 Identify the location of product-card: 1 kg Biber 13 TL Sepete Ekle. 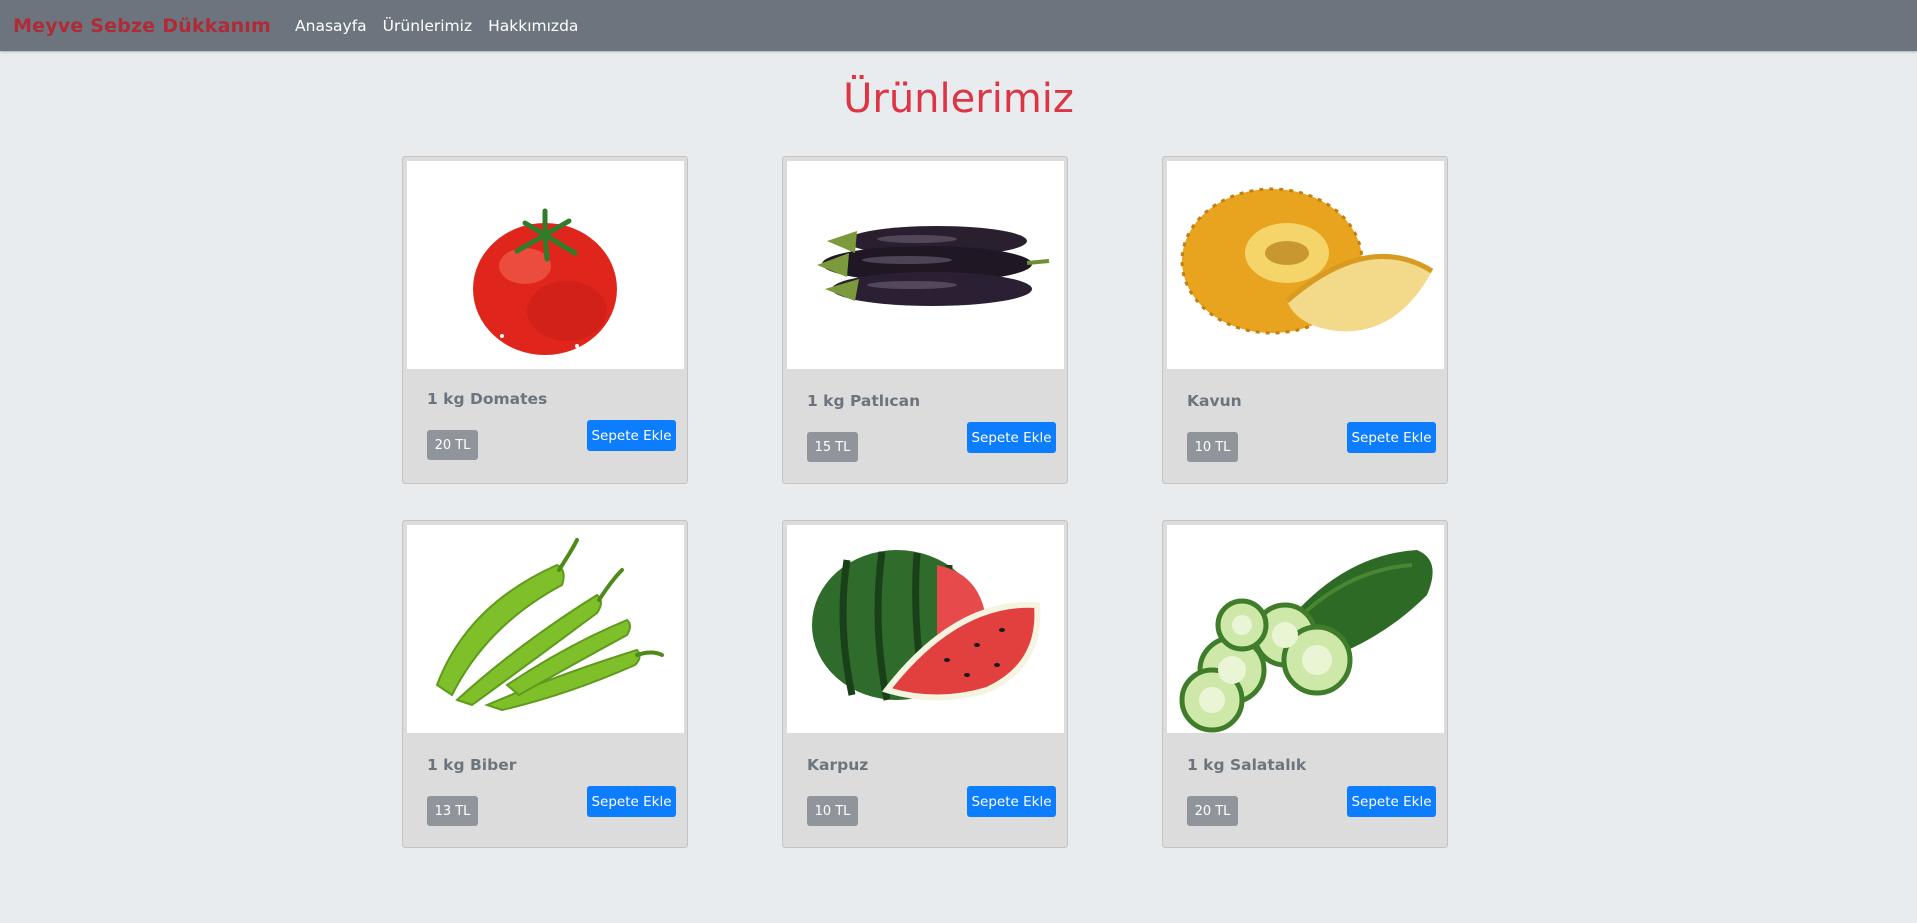
(545, 684).